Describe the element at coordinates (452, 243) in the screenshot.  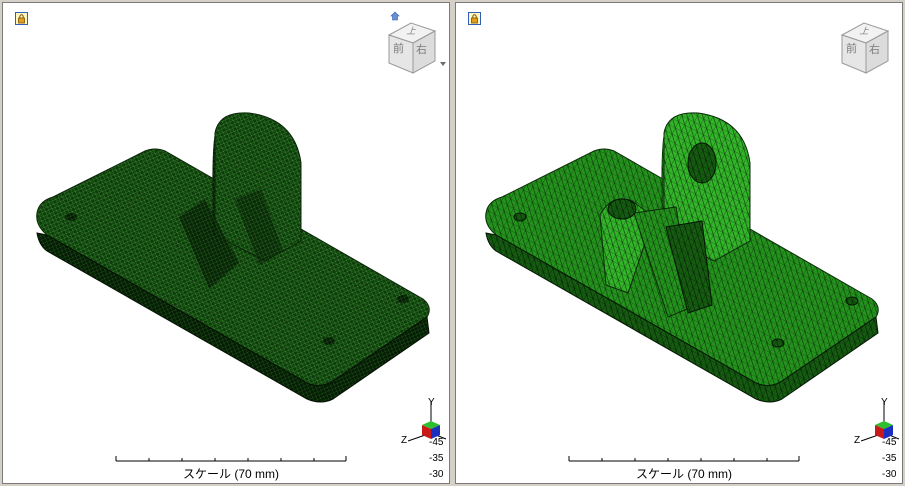
I see `viewport-divider` at that location.